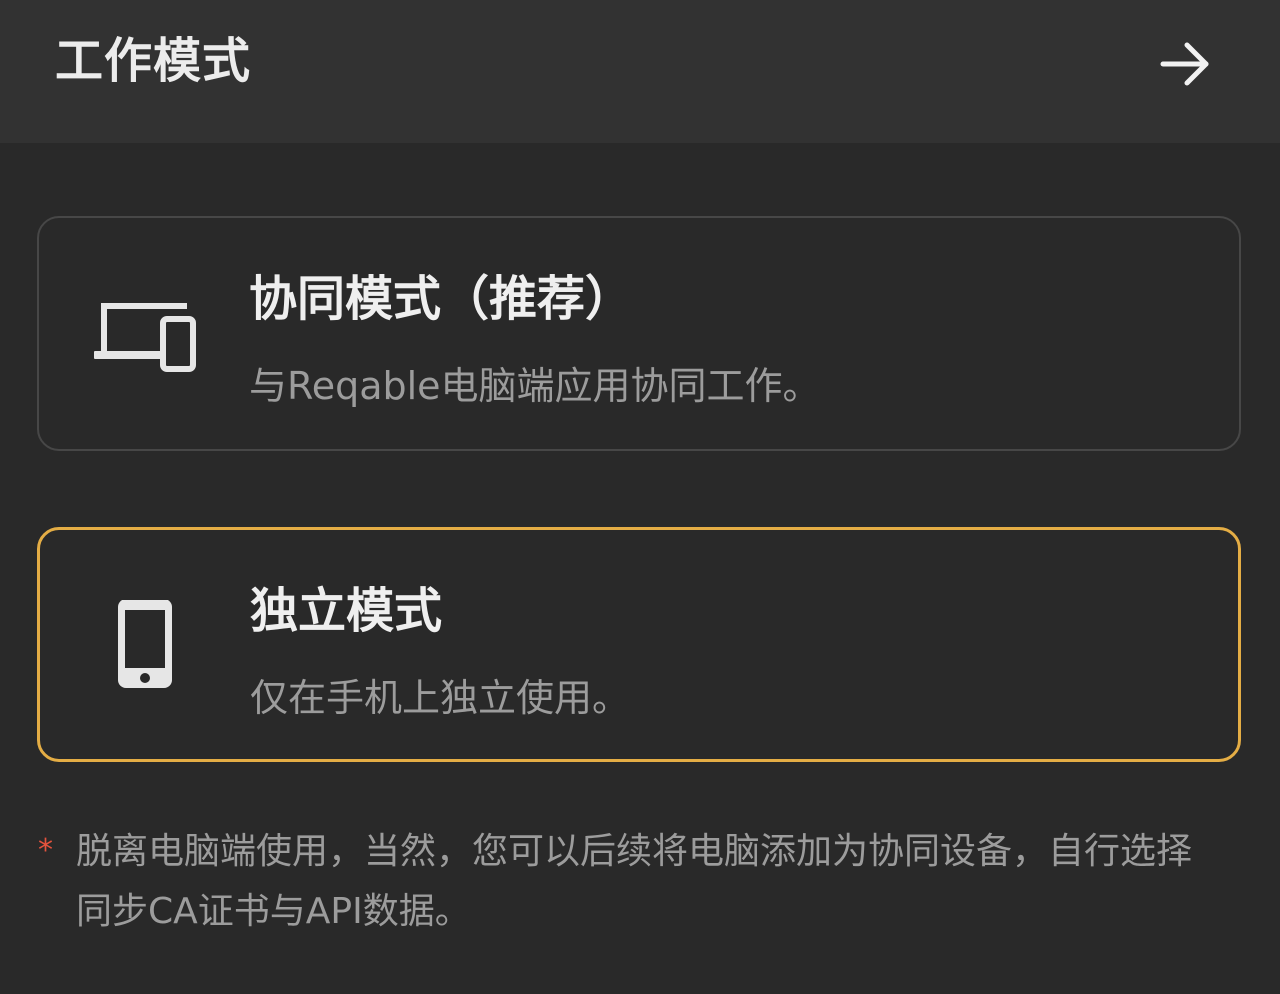 The height and width of the screenshot is (994, 1280). What do you see at coordinates (45, 850) in the screenshot?
I see `required-marker: *` at bounding box center [45, 850].